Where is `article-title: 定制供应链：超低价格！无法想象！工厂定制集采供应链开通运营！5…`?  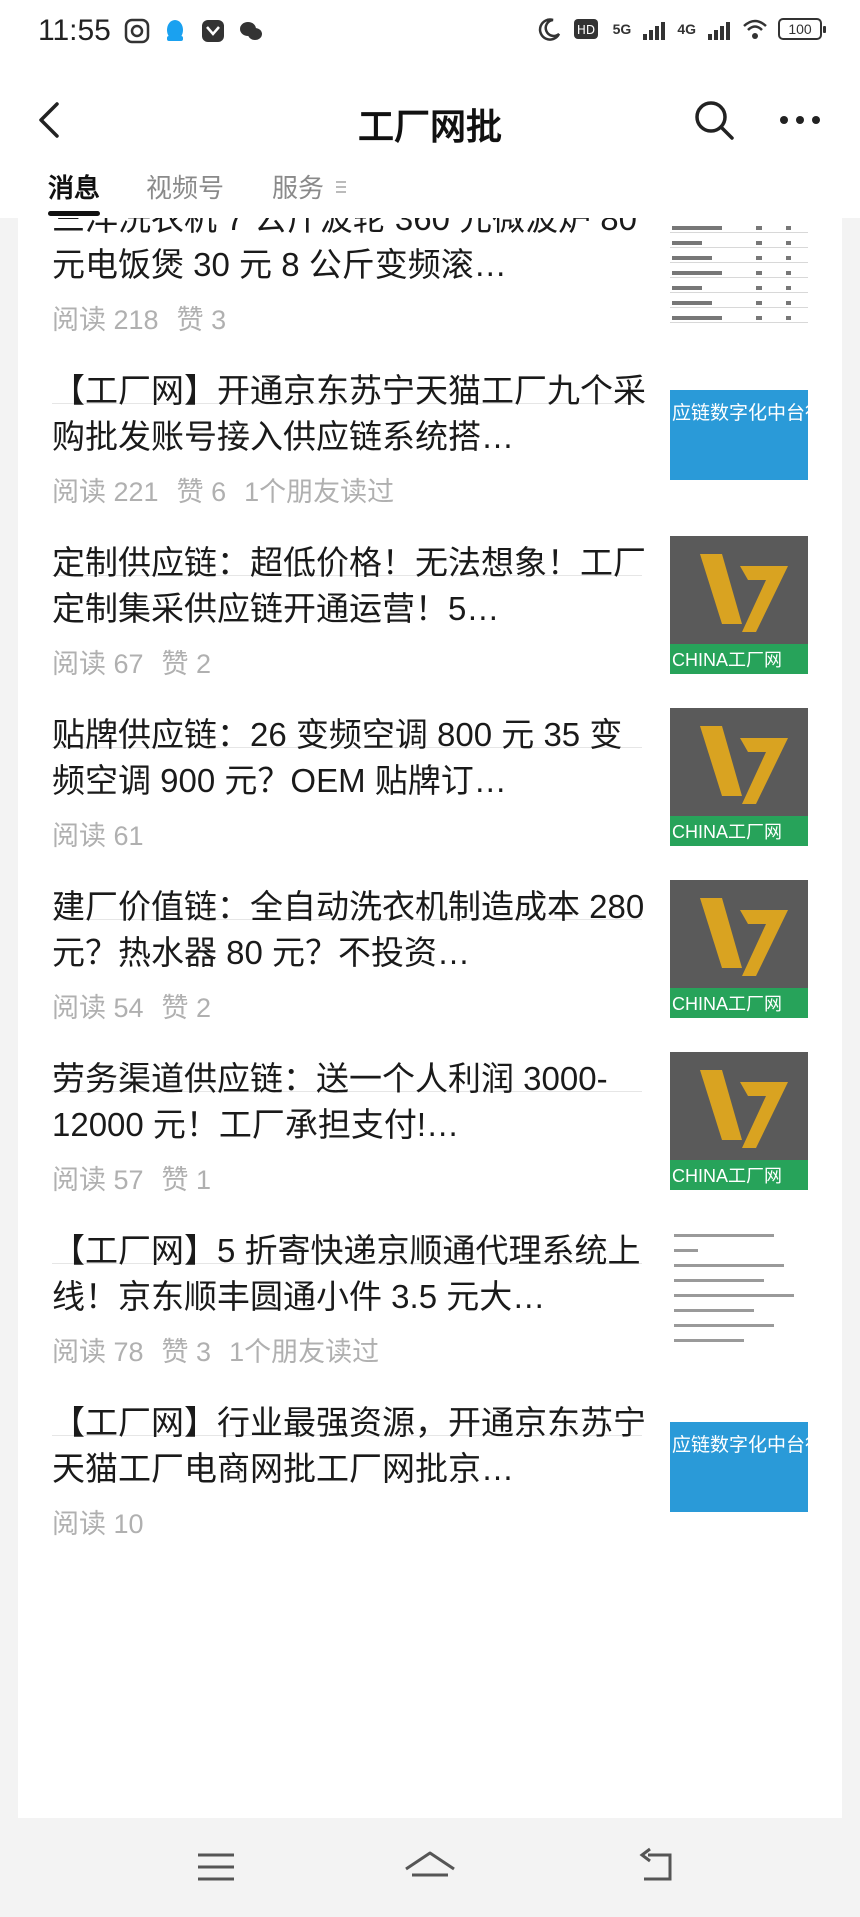 article-title: 定制供应链：超低价格！无法想象！工厂定制集采供应链开通运营！5… is located at coordinates (349, 585).